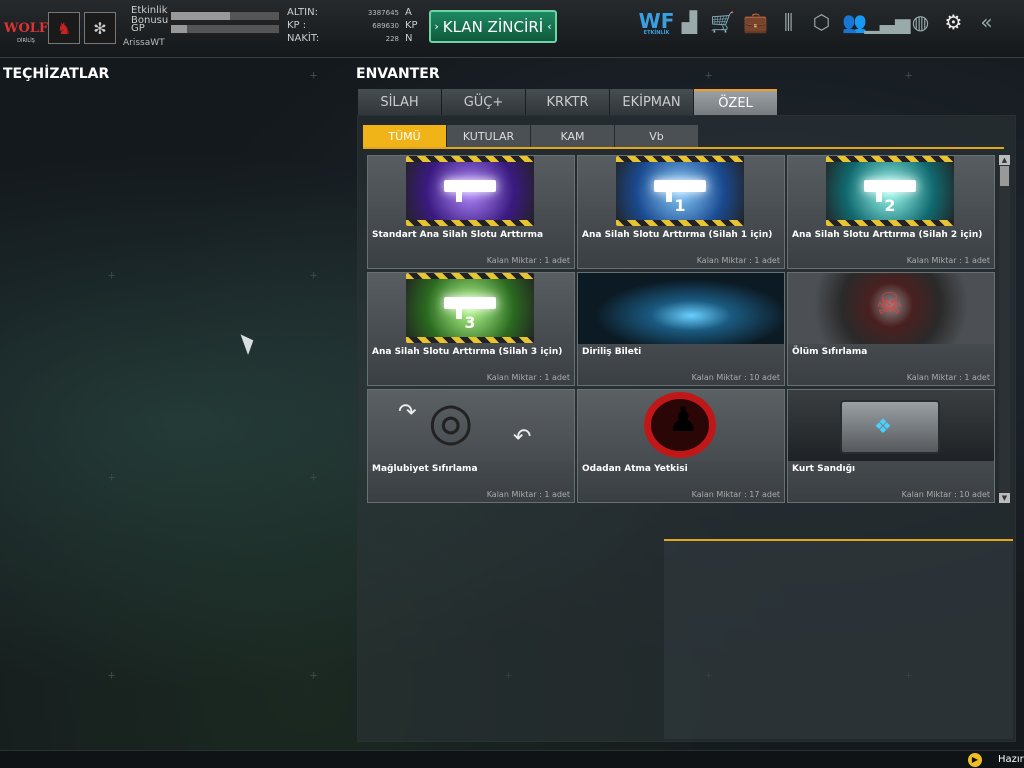 The width and height of the screenshot is (1024, 768). Describe the element at coordinates (470, 322) in the screenshot. I see `slot-number: 3` at that location.